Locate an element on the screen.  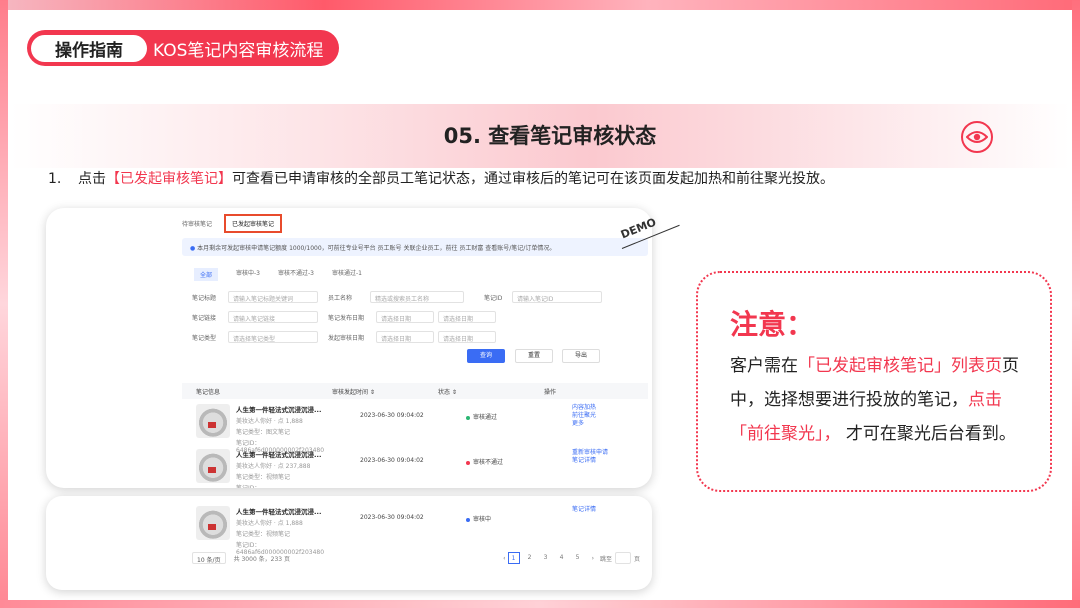
publish-start-date: 请选择日期 is located at coordinates (405, 317).